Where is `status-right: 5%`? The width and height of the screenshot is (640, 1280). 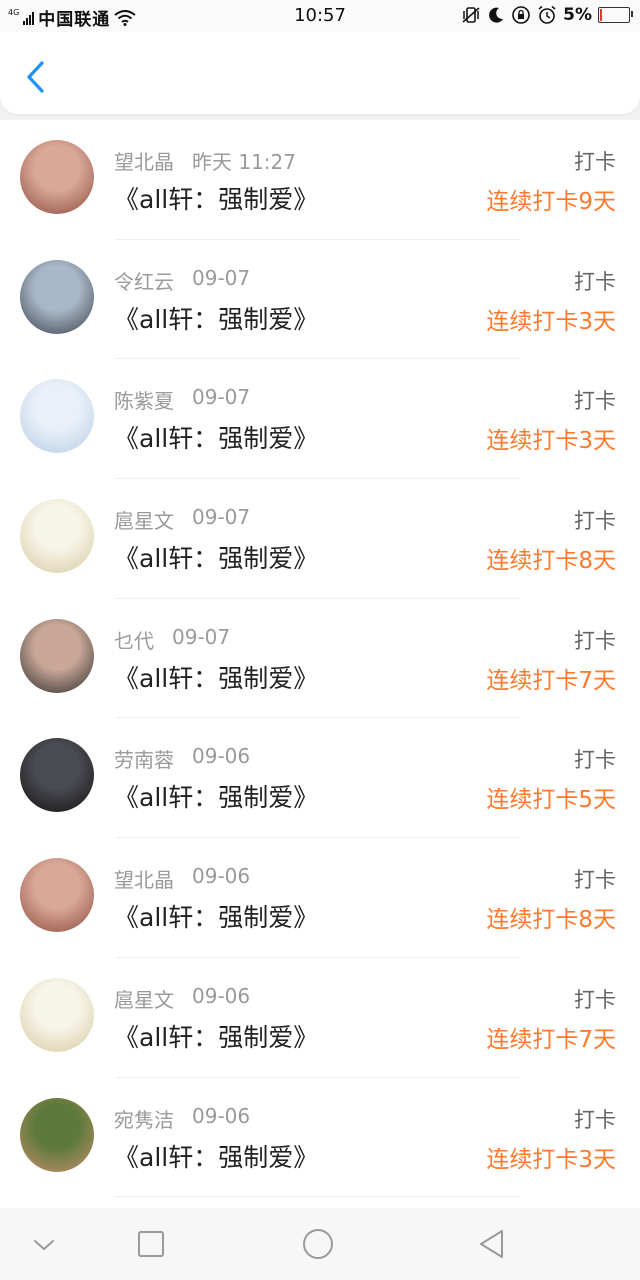 status-right: 5% is located at coordinates (547, 15).